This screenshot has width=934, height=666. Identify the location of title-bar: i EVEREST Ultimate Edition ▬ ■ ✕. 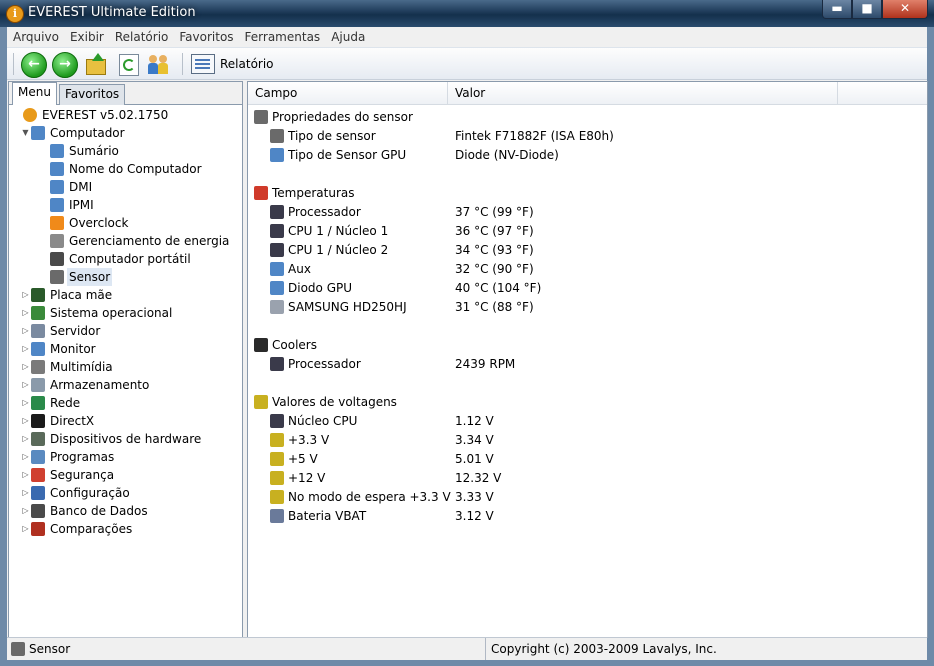
(467, 13).